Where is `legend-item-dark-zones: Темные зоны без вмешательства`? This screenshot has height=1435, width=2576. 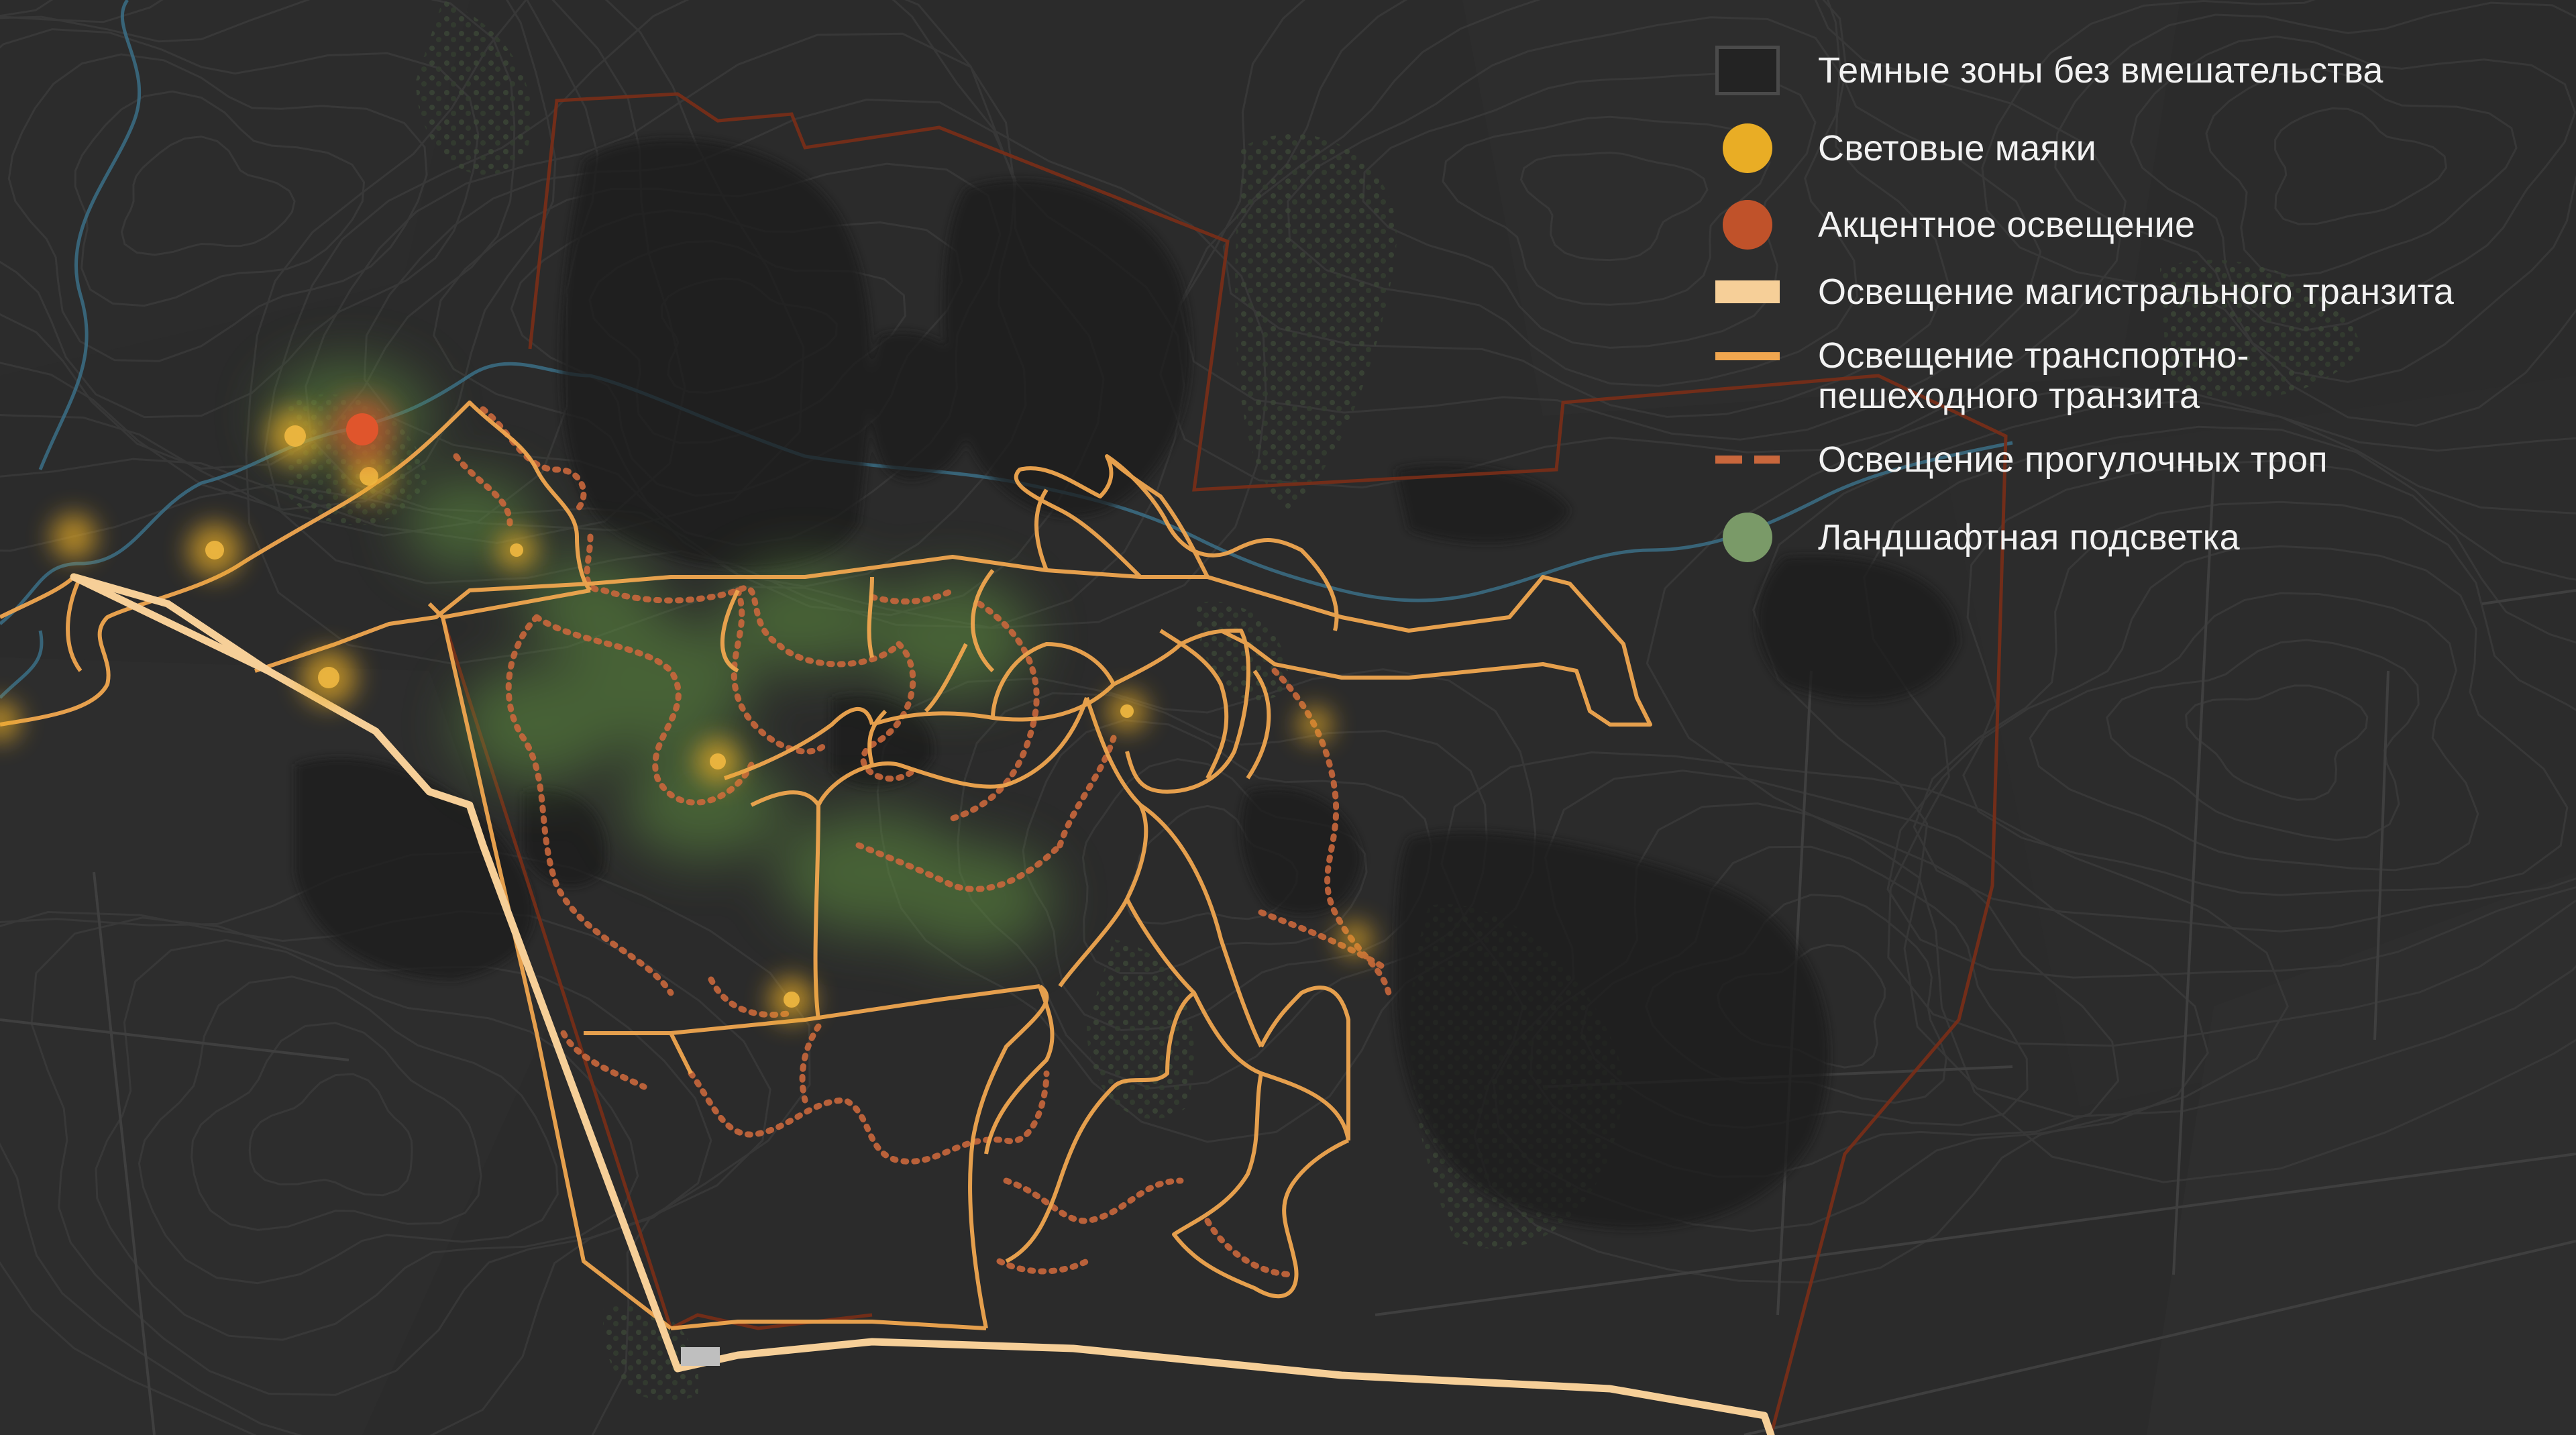 legend-item-dark-zones: Темные зоны без вмешательства is located at coordinates (2047, 71).